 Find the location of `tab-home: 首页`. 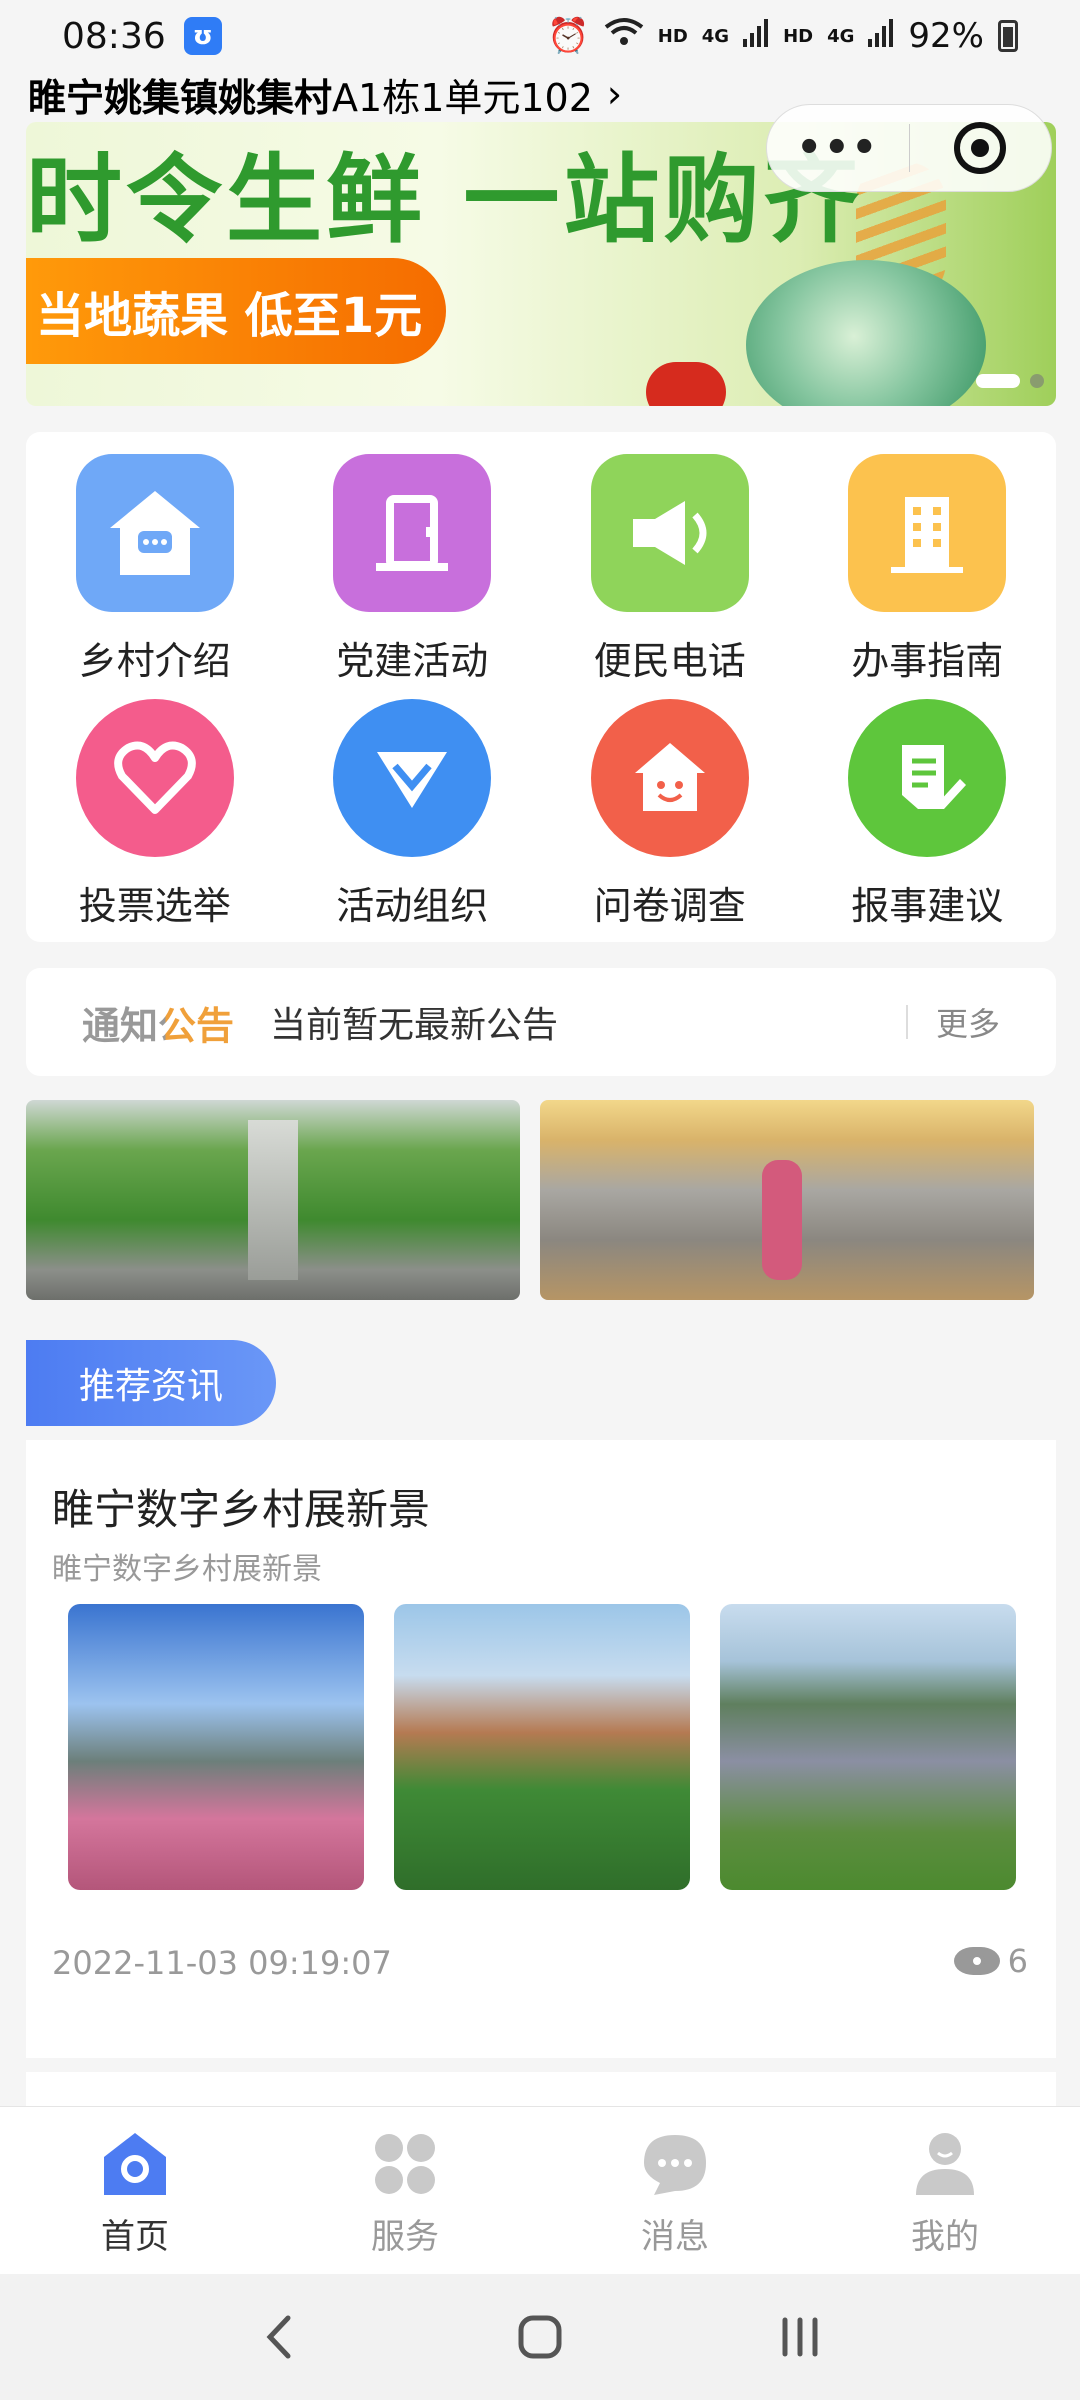

tab-home: 首页 is located at coordinates (135, 2190).